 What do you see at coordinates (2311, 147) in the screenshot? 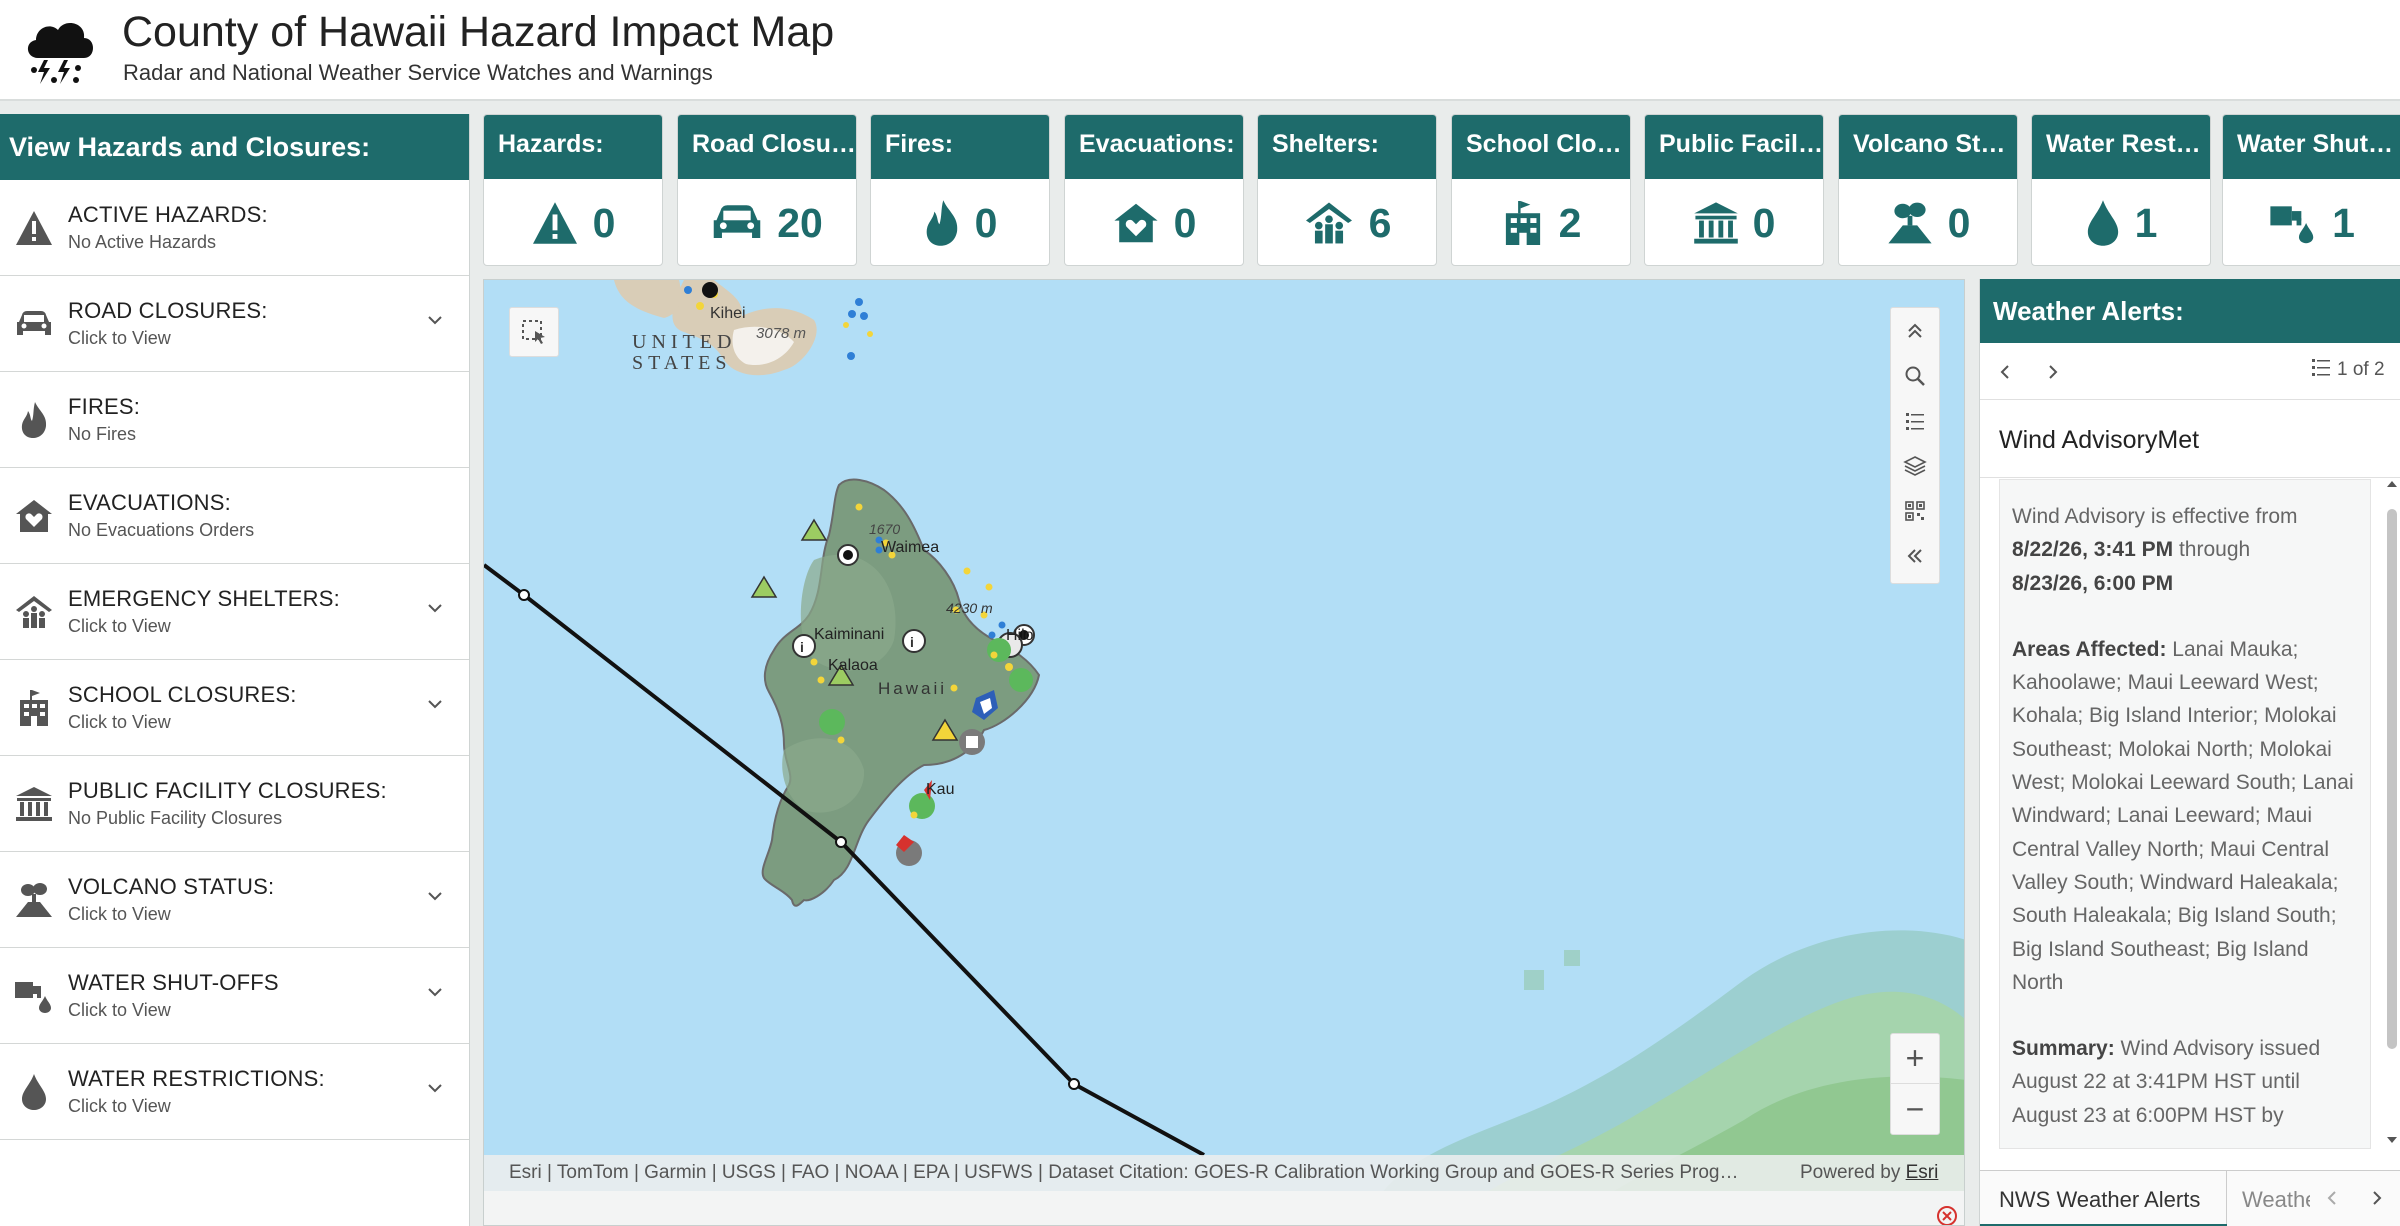
I see `card-label: Water Shut-offs:` at bounding box center [2311, 147].